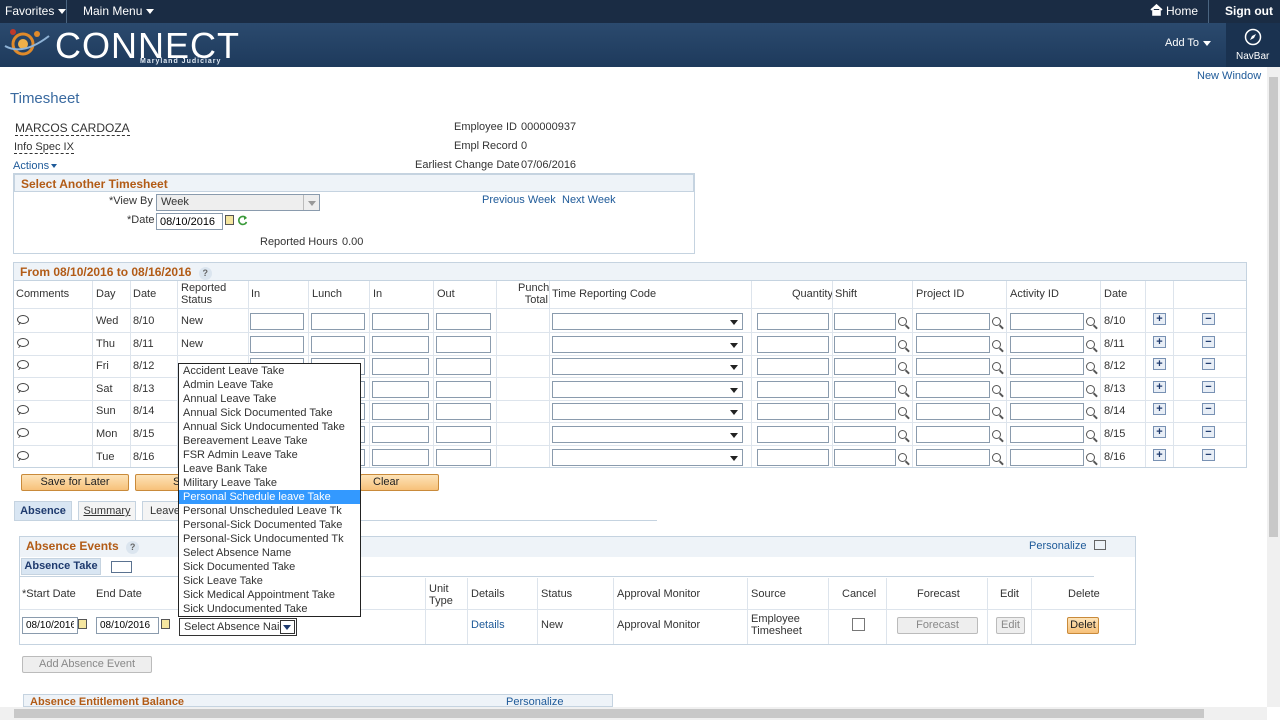  I want to click on dropdown-option: Personal-Sick Documented Take, so click(269, 525).